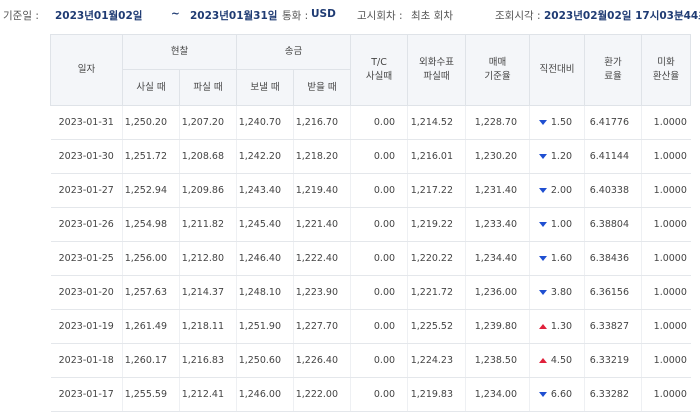  I want to click on change-value: 1.30, so click(561, 326).